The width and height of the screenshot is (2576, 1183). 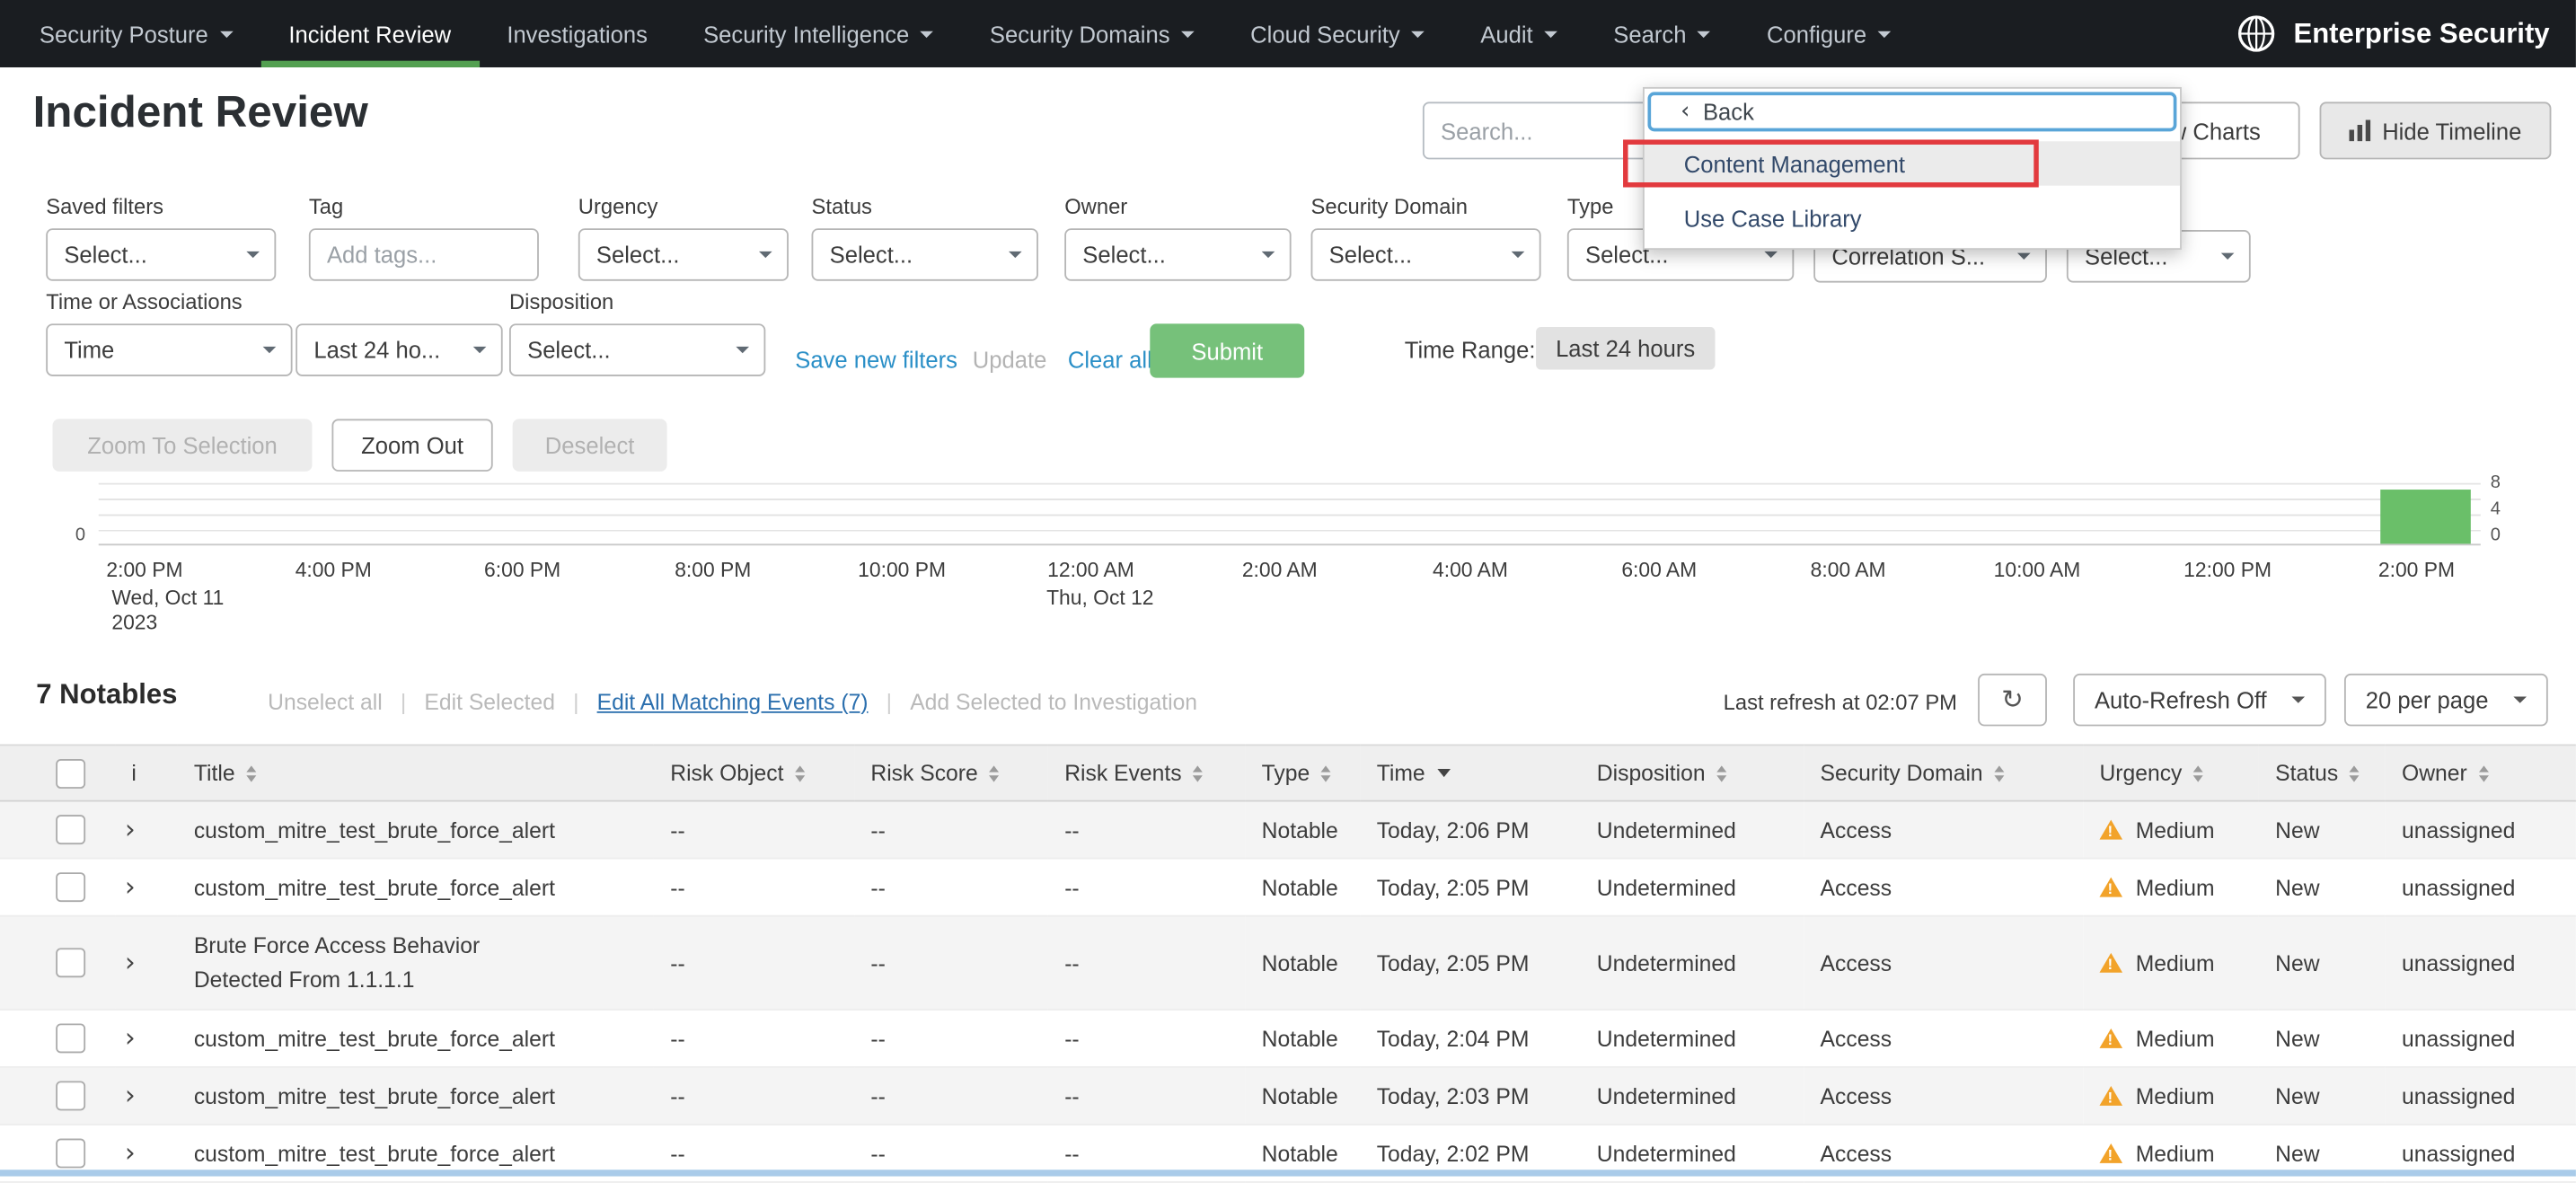 What do you see at coordinates (2199, 700) in the screenshot?
I see `auto-refresh-button: Auto-Refresh Off` at bounding box center [2199, 700].